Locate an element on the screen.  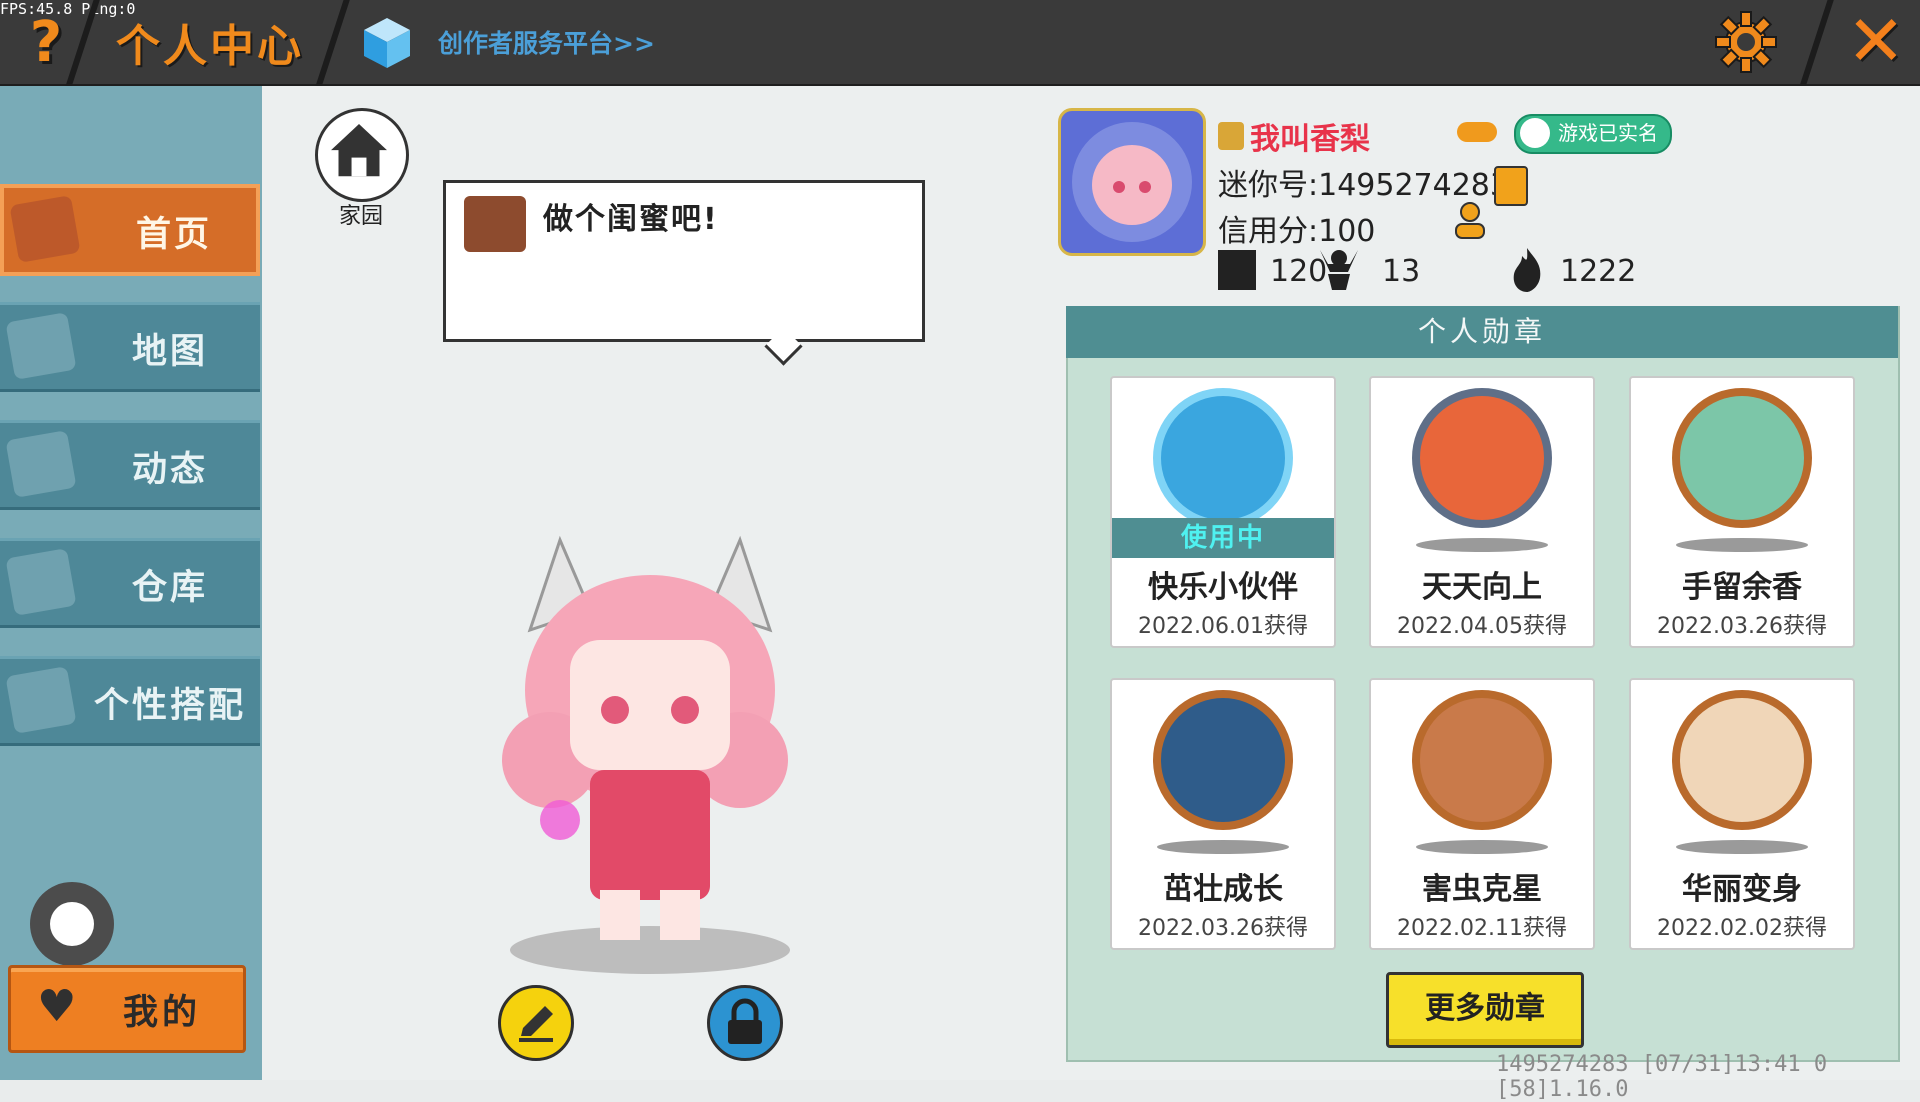
profile-avatar is located at coordinates (1132, 182).